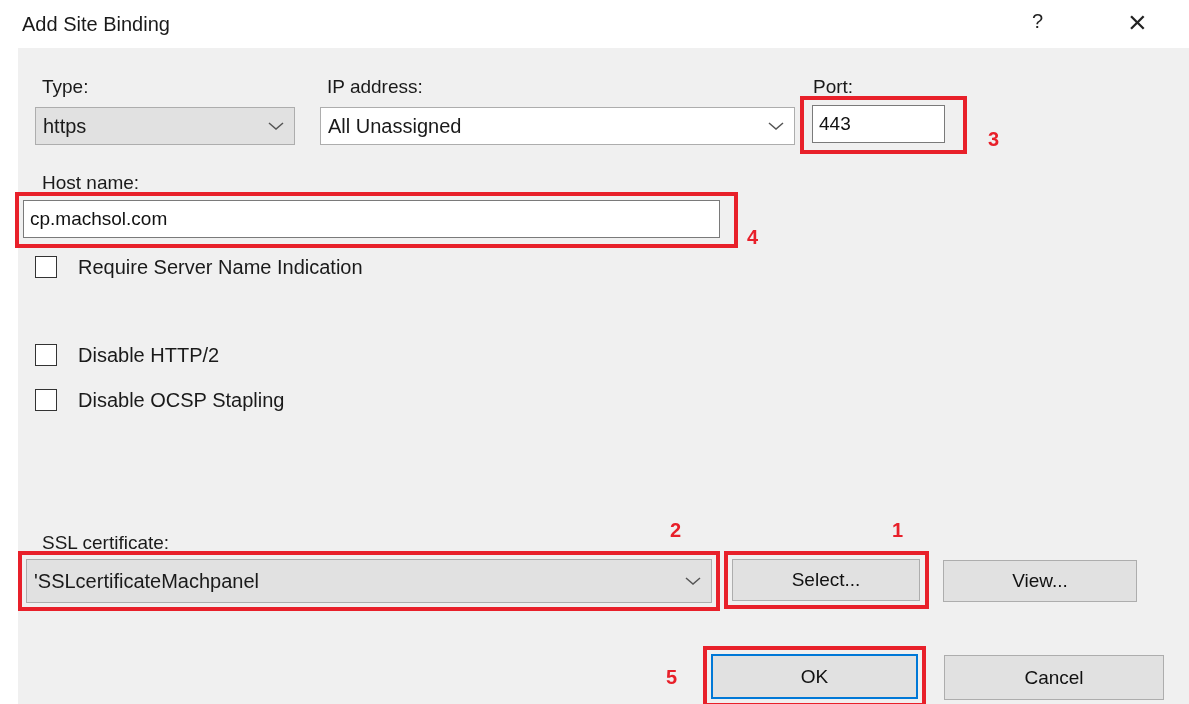 This screenshot has height=704, width=1189. What do you see at coordinates (375, 87) in the screenshot?
I see `ip-address-label: IP address:` at bounding box center [375, 87].